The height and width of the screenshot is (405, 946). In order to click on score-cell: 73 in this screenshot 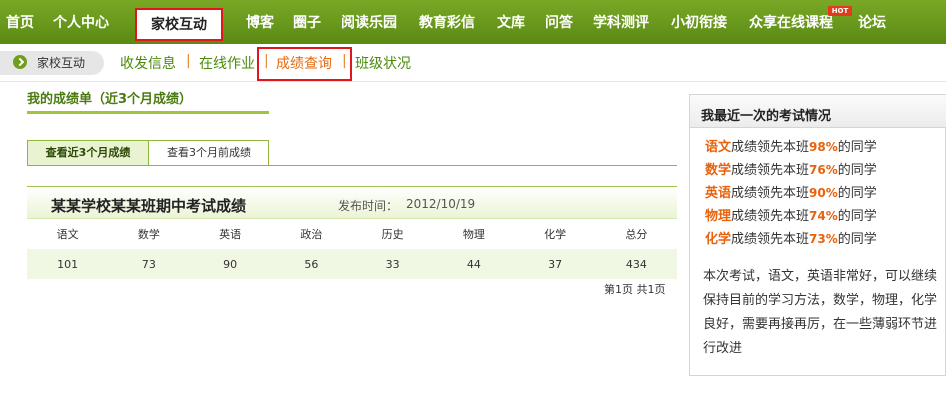, I will do `click(149, 264)`.